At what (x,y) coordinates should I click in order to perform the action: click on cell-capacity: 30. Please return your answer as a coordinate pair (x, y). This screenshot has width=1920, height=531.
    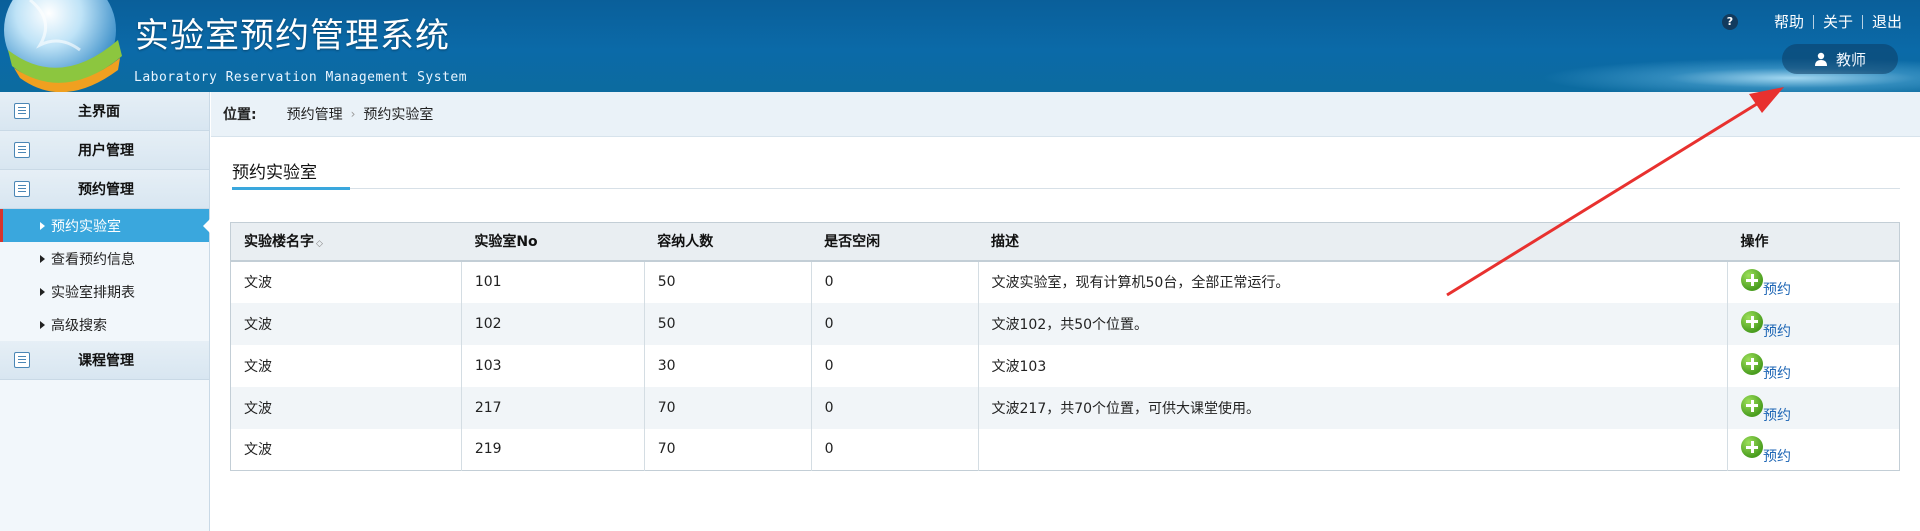
    Looking at the image, I should click on (728, 365).